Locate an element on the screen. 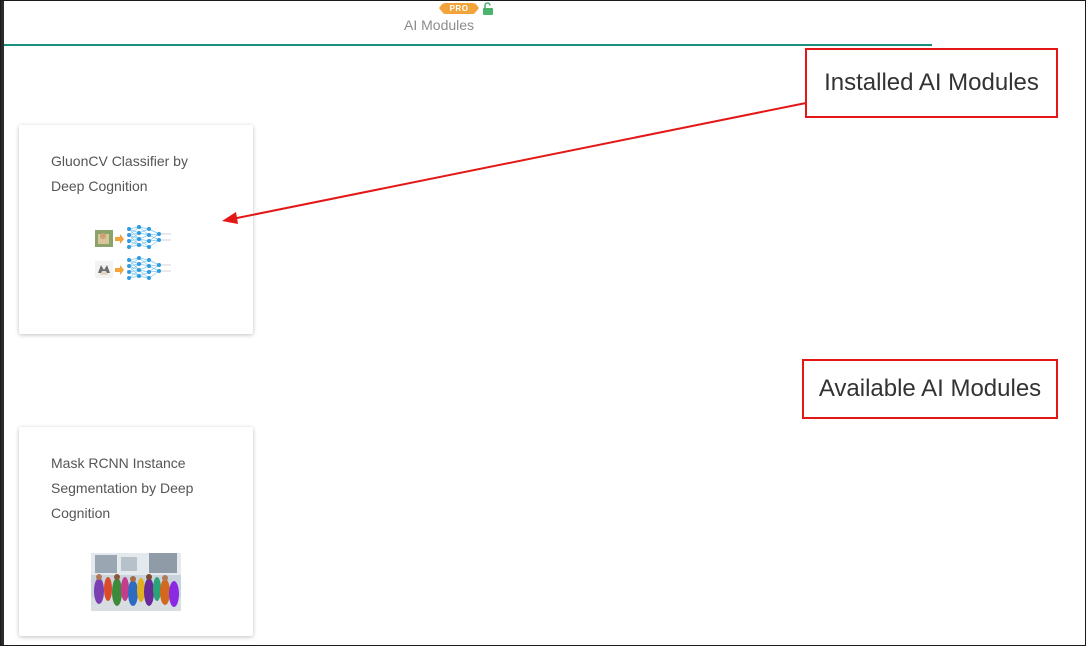 Image resolution: width=1086 pixels, height=646 pixels. installed-modules-callout: Installed AI Modules is located at coordinates (931, 83).